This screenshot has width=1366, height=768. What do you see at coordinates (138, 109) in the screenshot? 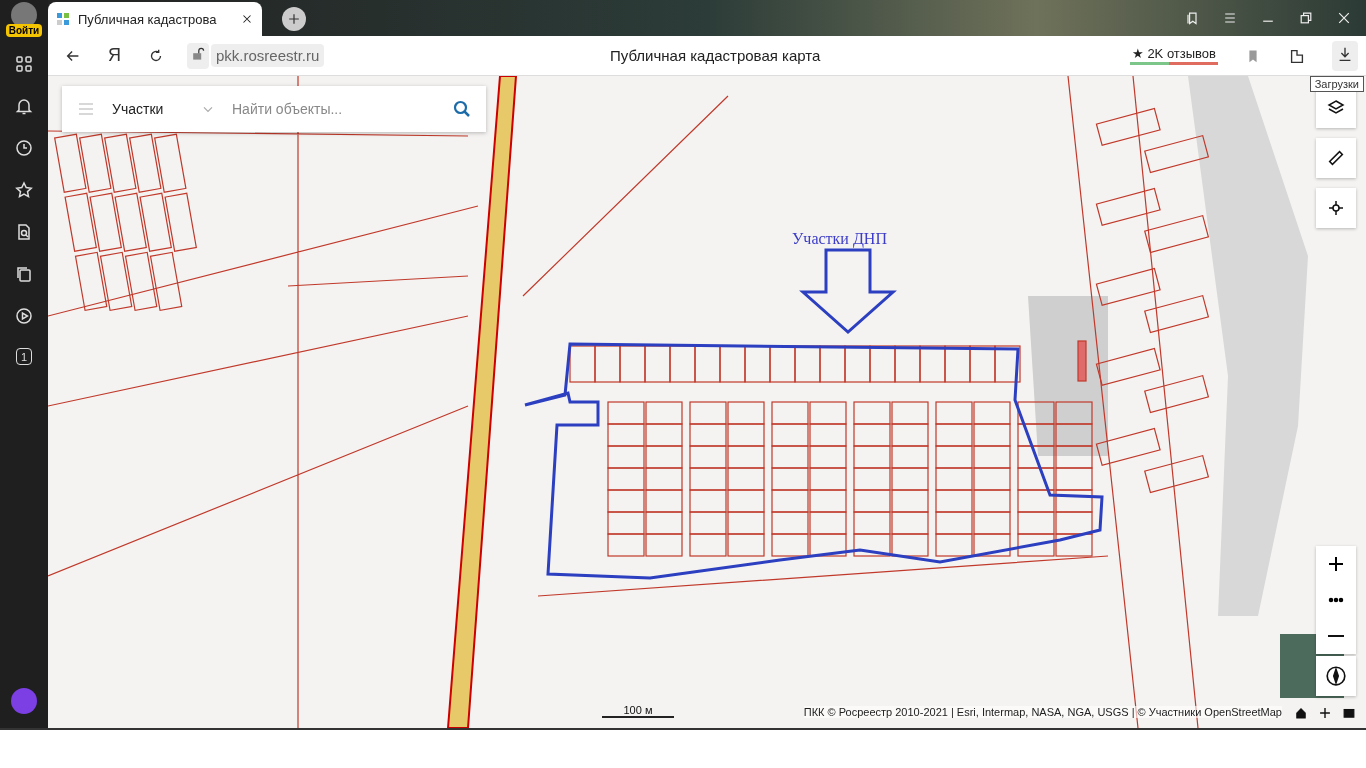
I see `category-selector: Участки` at bounding box center [138, 109].